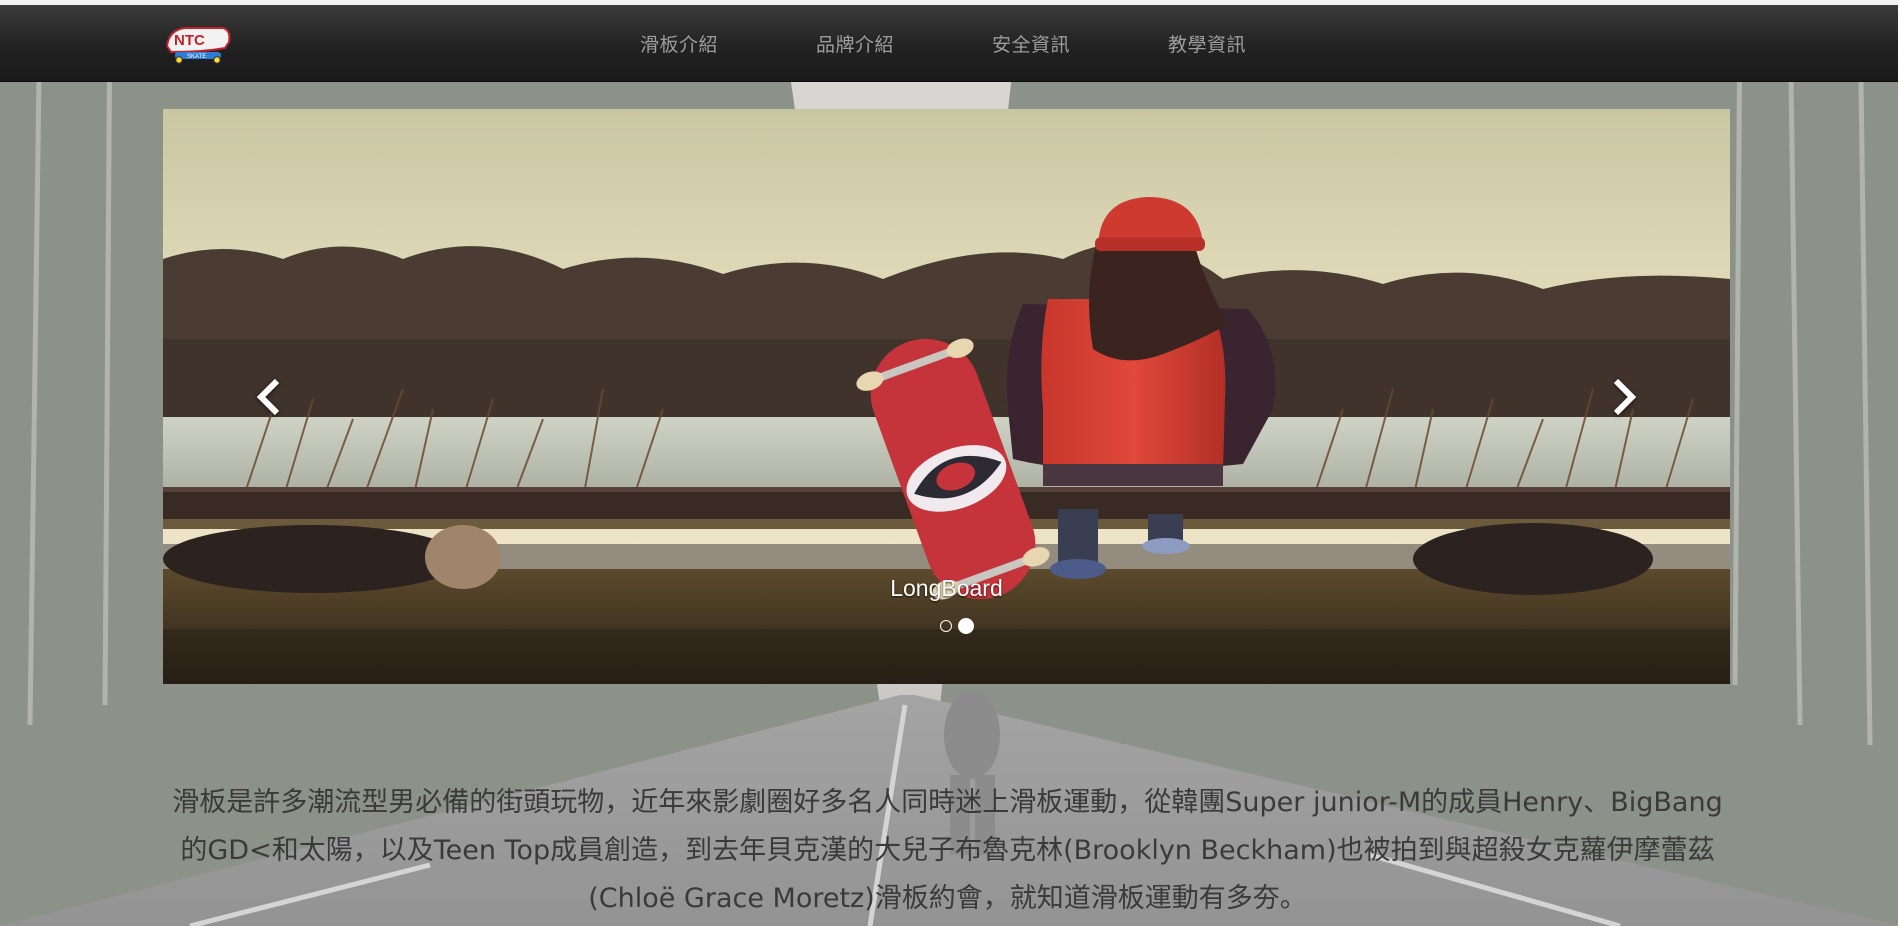 The height and width of the screenshot is (926, 1900). I want to click on nav-menu: 滑板介紹 品牌介紹 安全資訊 教學資訊, so click(992, 43).